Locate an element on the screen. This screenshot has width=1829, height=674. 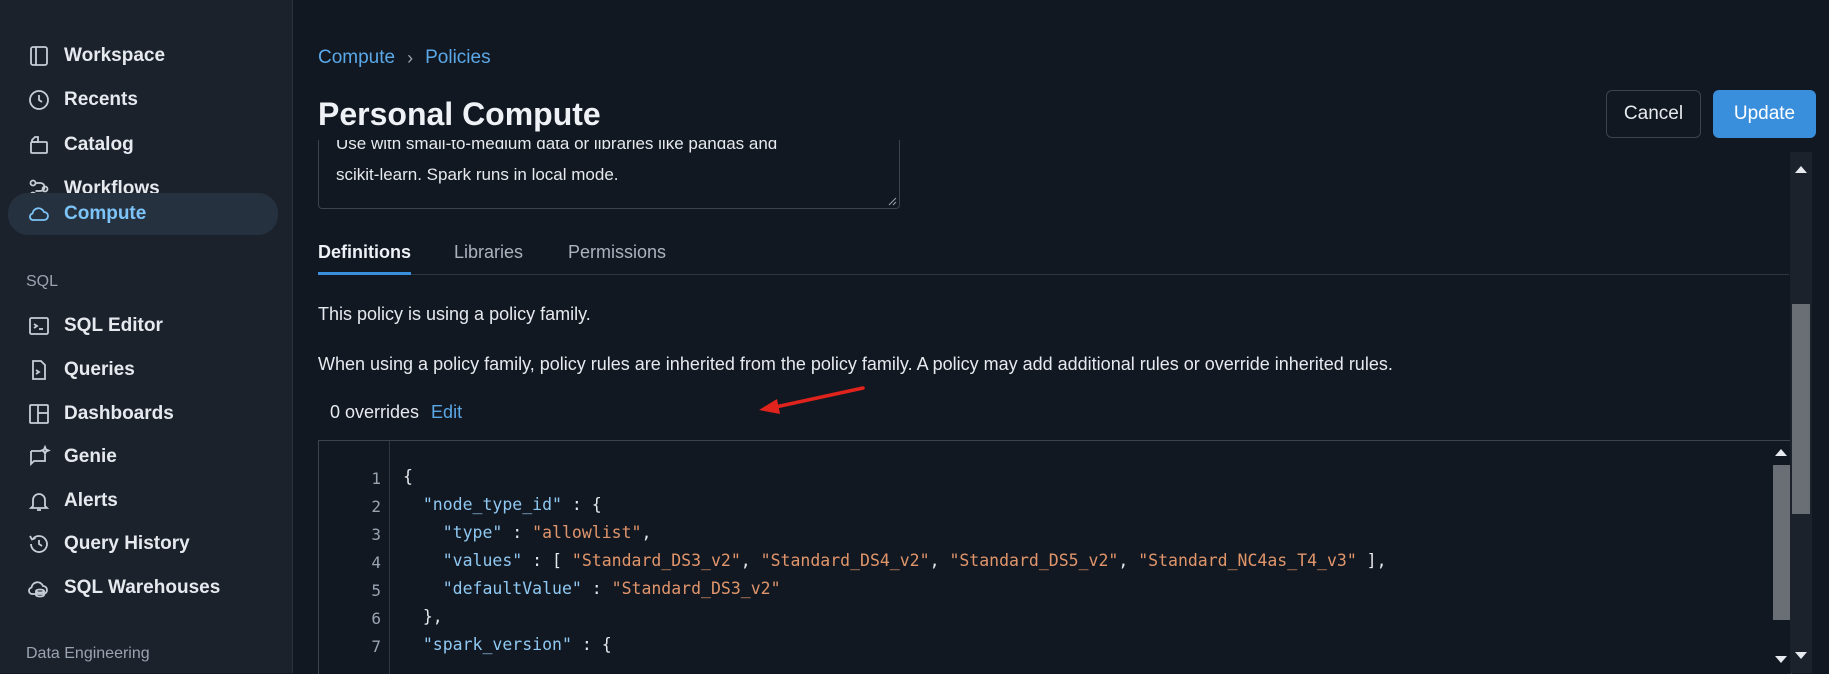
page-scrollbar-thumb is located at coordinates (1801, 409).